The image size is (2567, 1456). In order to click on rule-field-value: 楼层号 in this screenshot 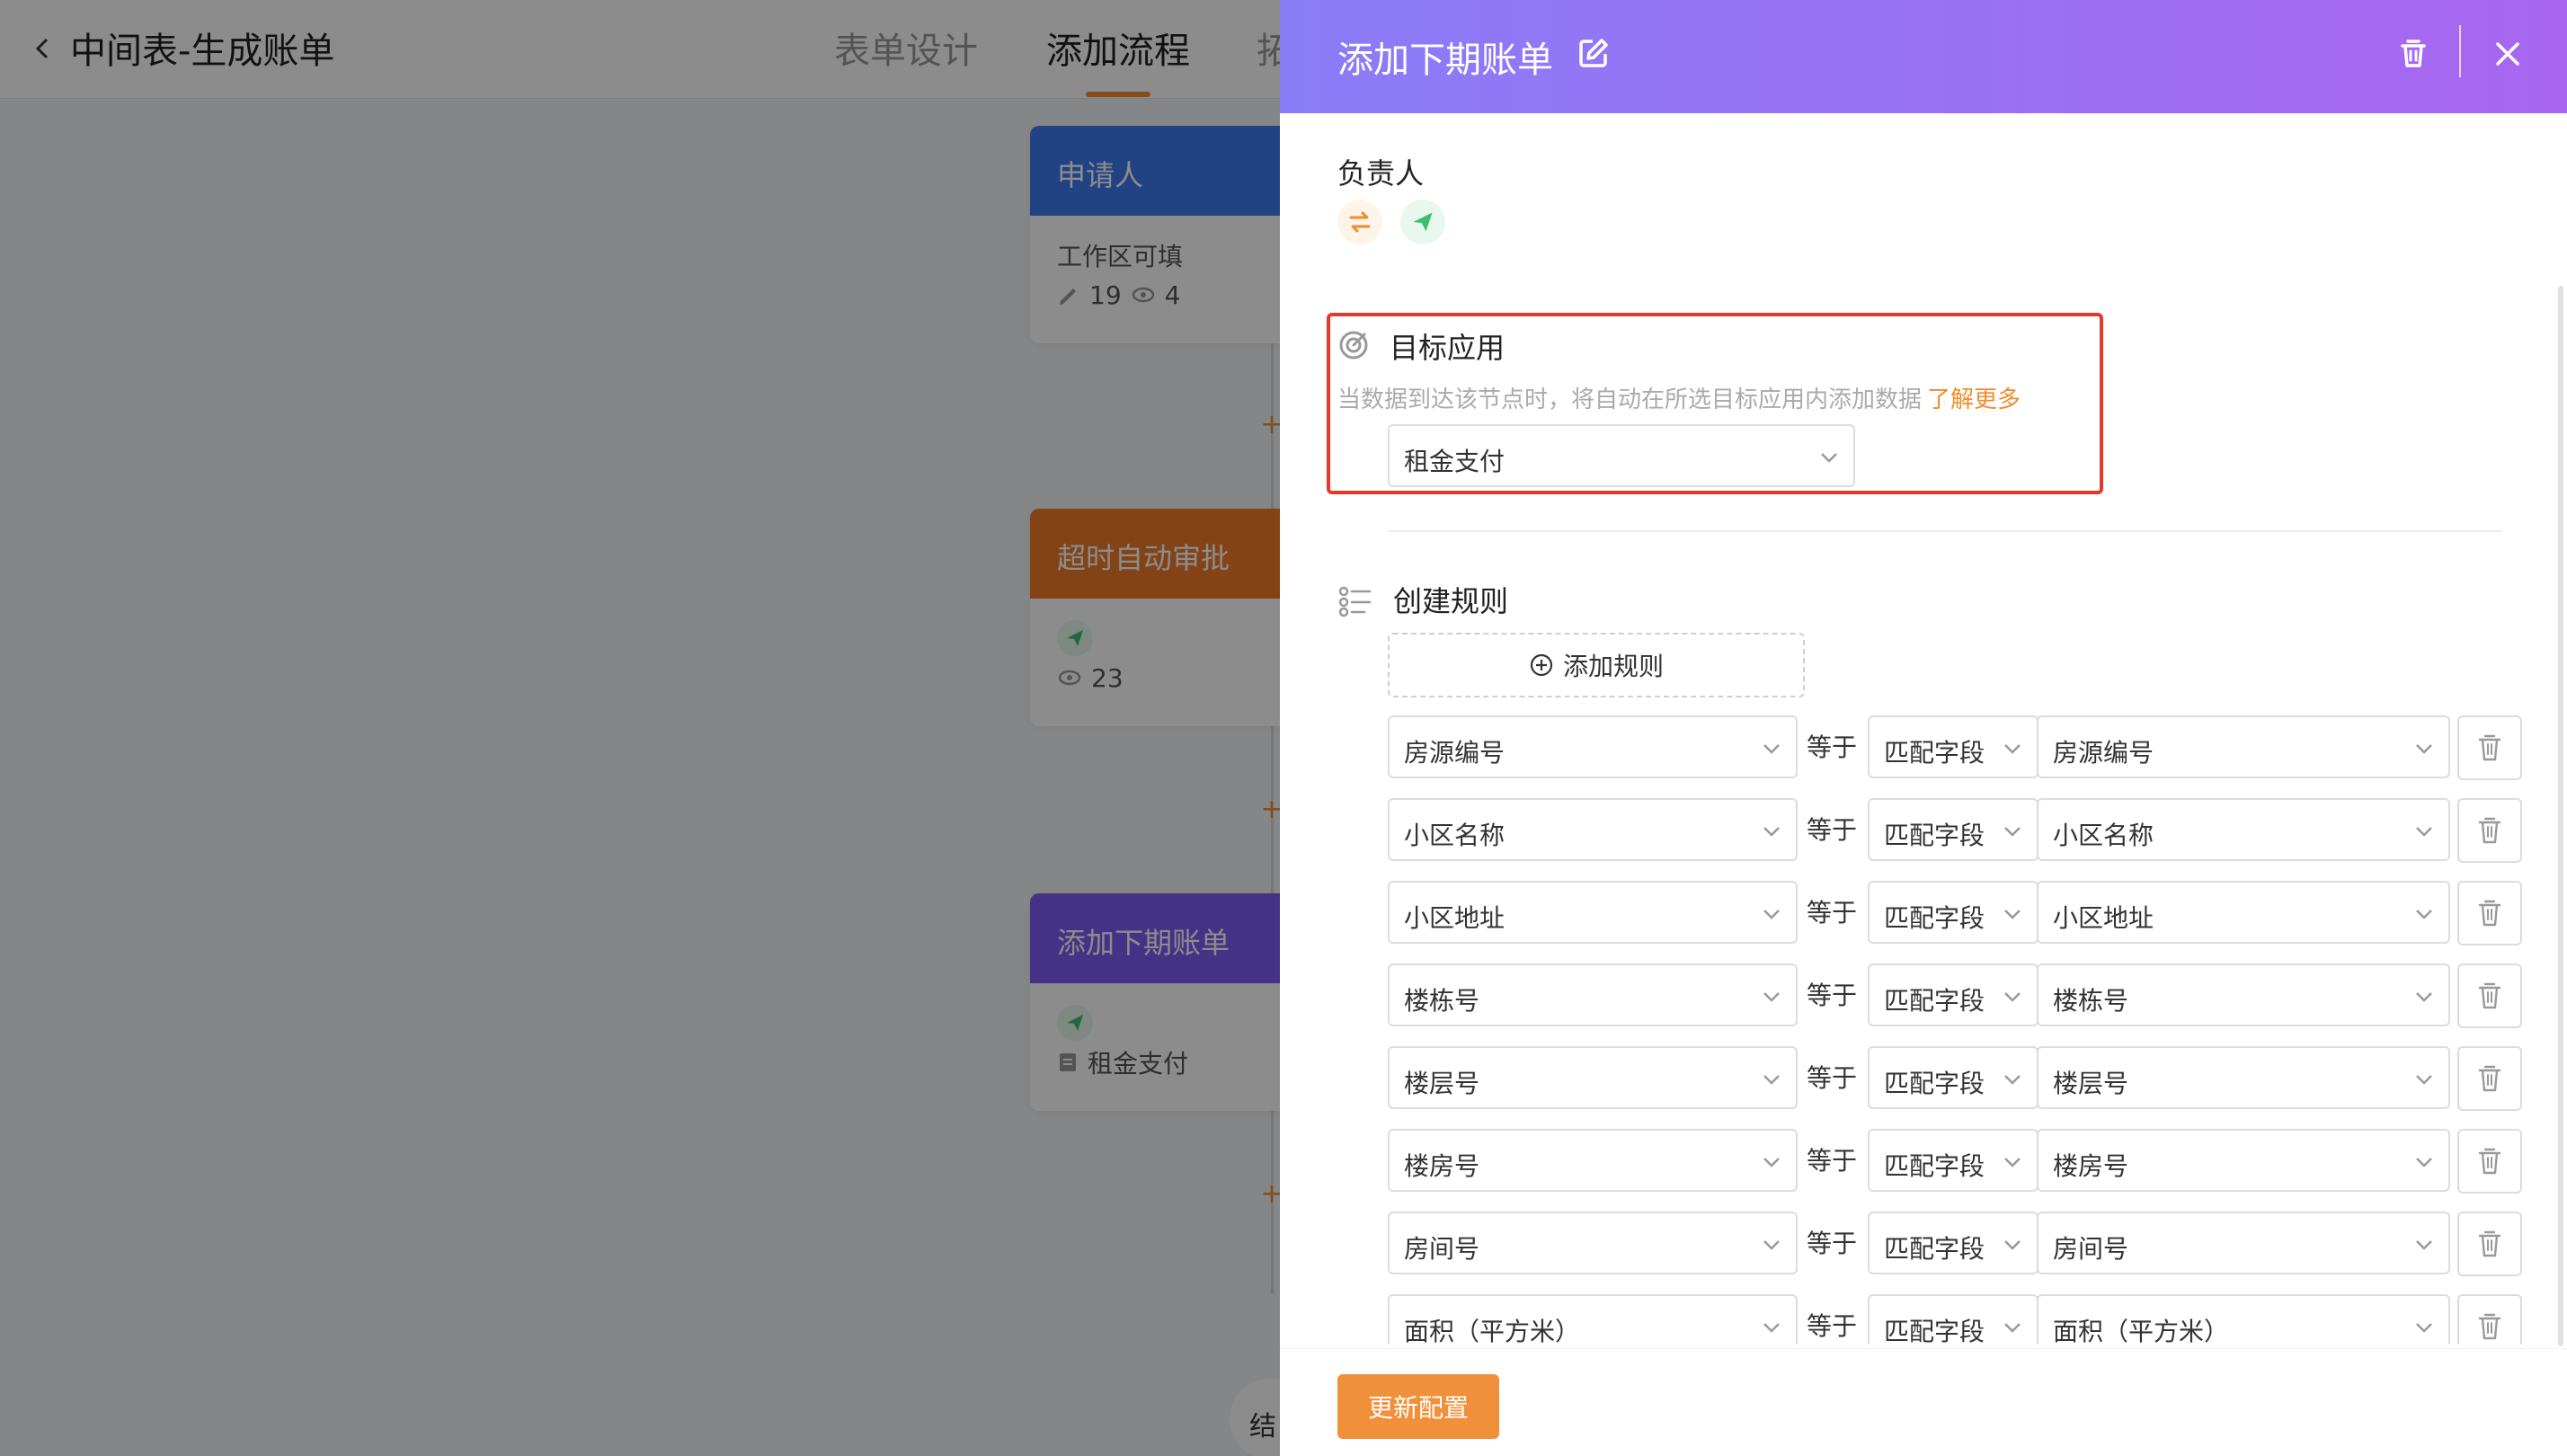, I will do `click(1442, 1083)`.